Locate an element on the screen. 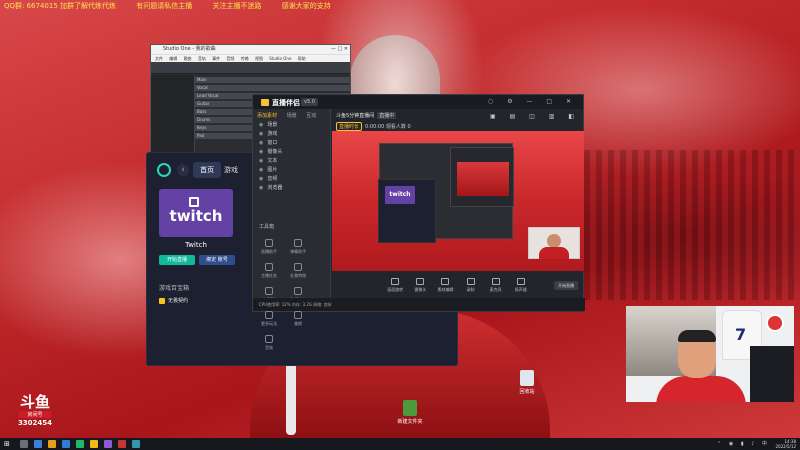 This screenshot has height=450, width=800. taskbar-clock: 14:38 2022/5/12 is located at coordinates (785, 444).